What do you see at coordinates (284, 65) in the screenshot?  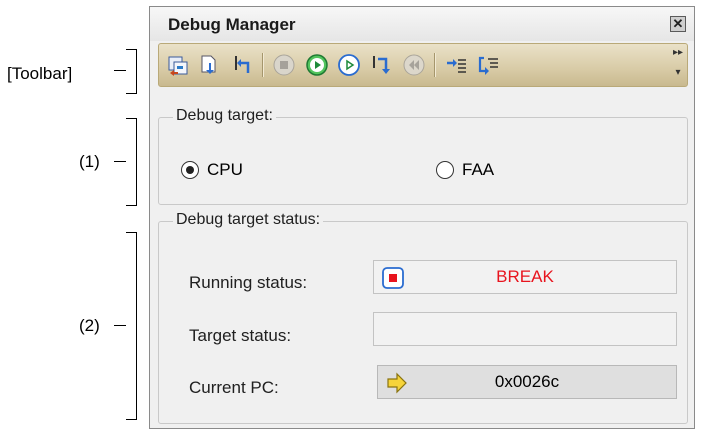 I see `stop-icon` at bounding box center [284, 65].